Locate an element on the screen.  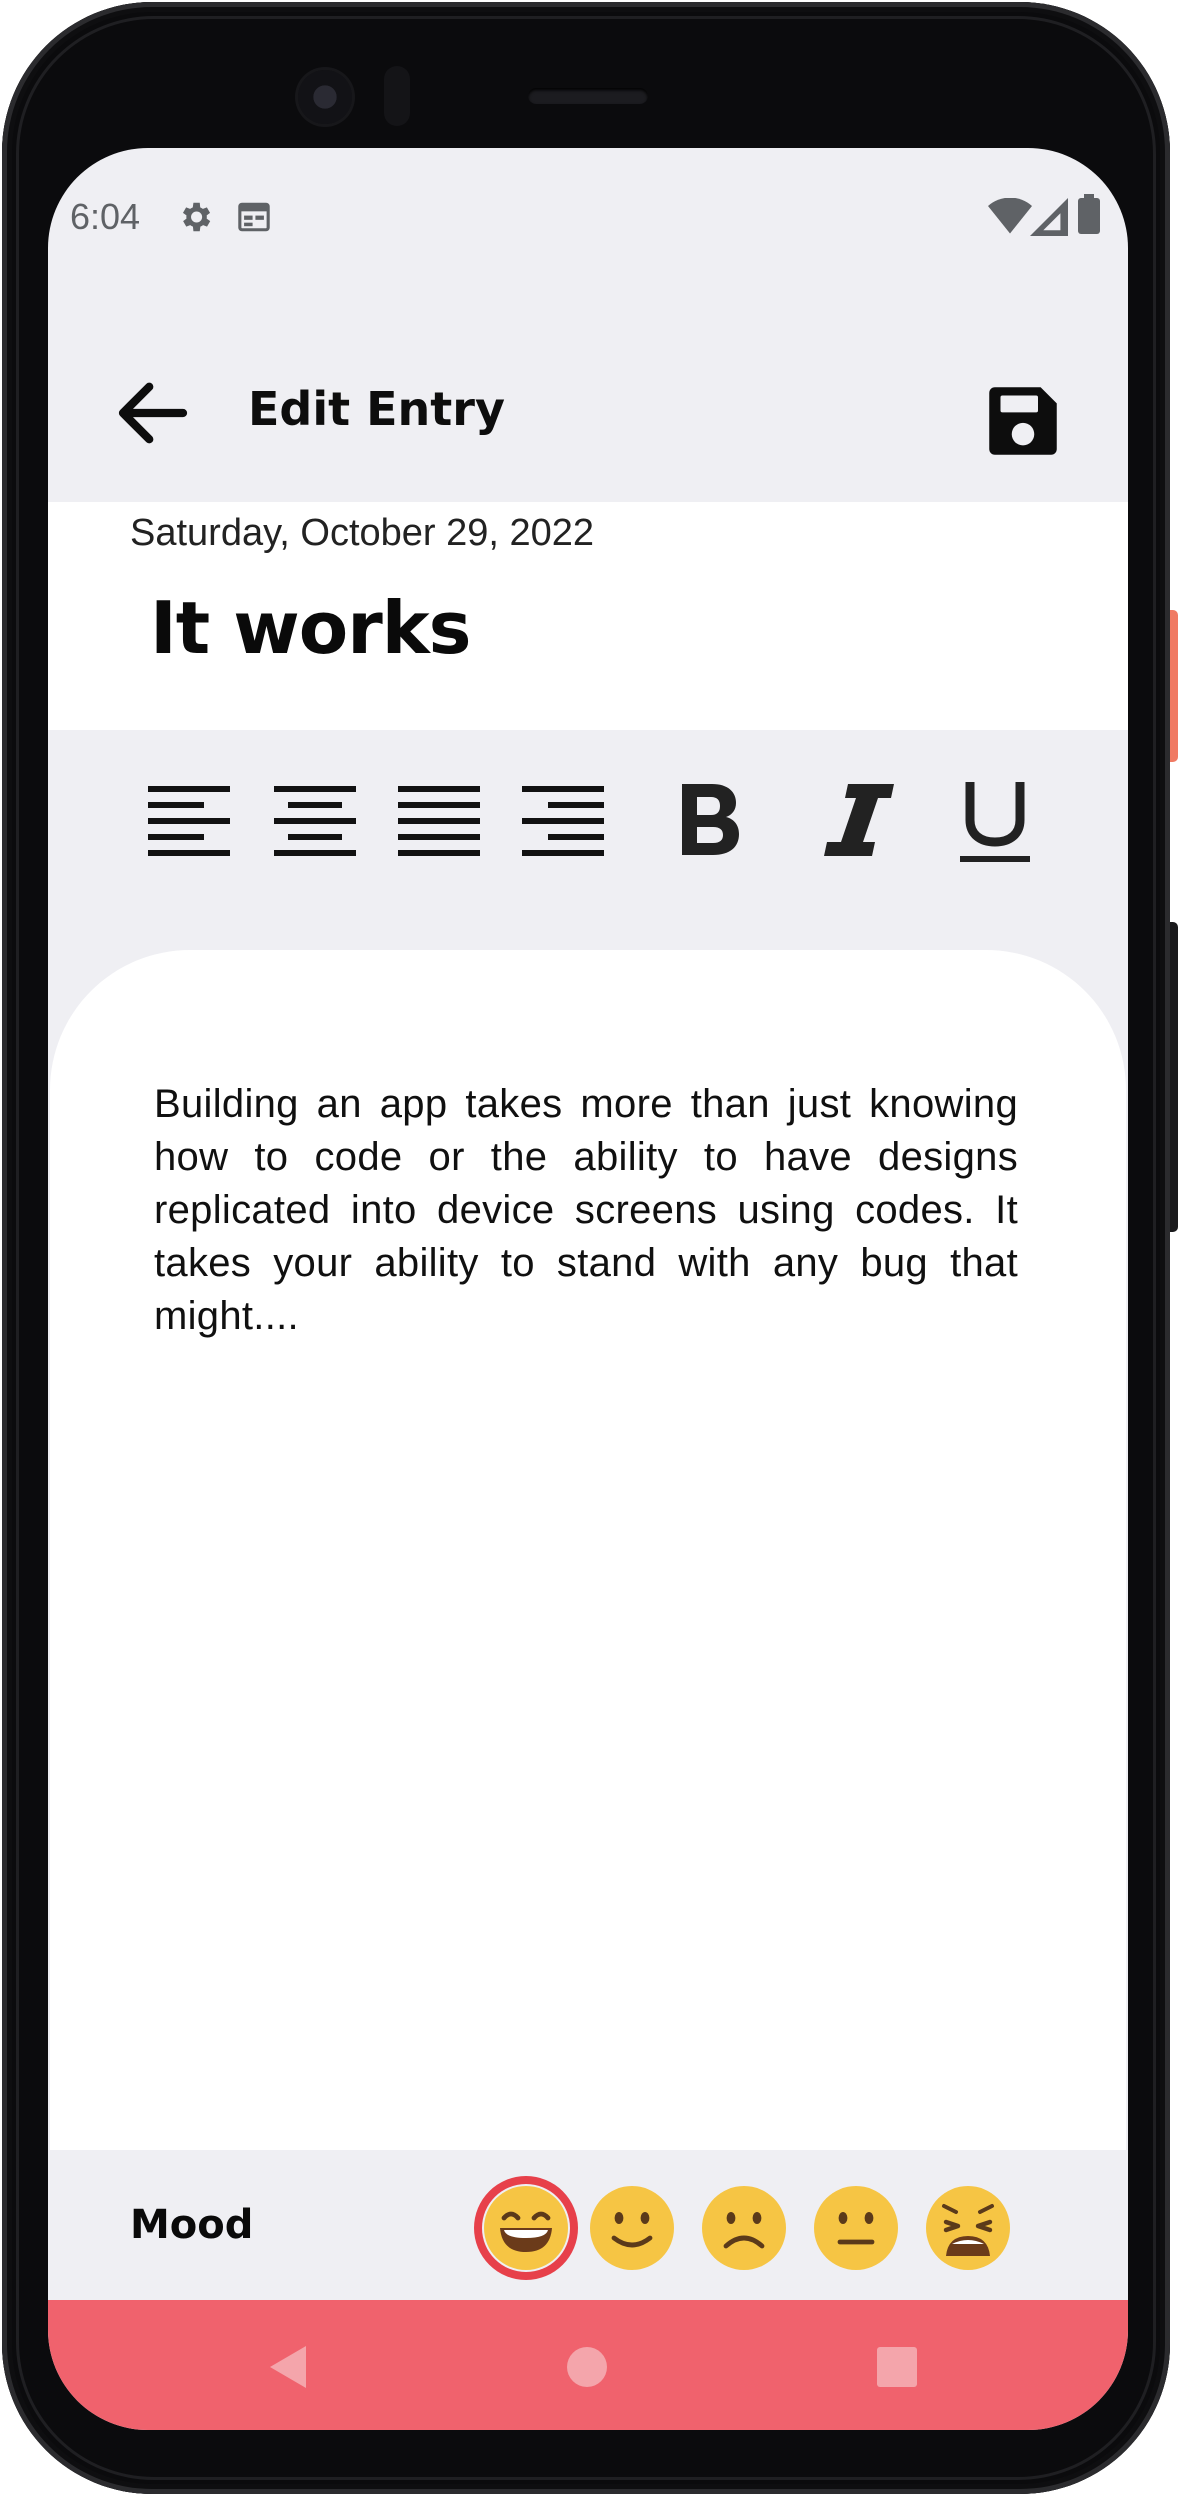
underline-button is located at coordinates (995, 826).